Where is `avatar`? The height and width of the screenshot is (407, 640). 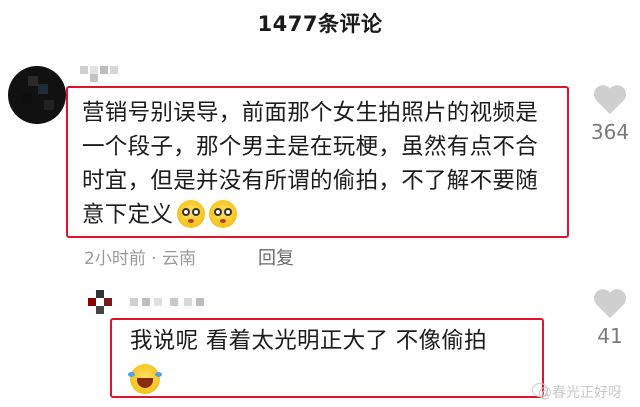
avatar is located at coordinates (37, 95).